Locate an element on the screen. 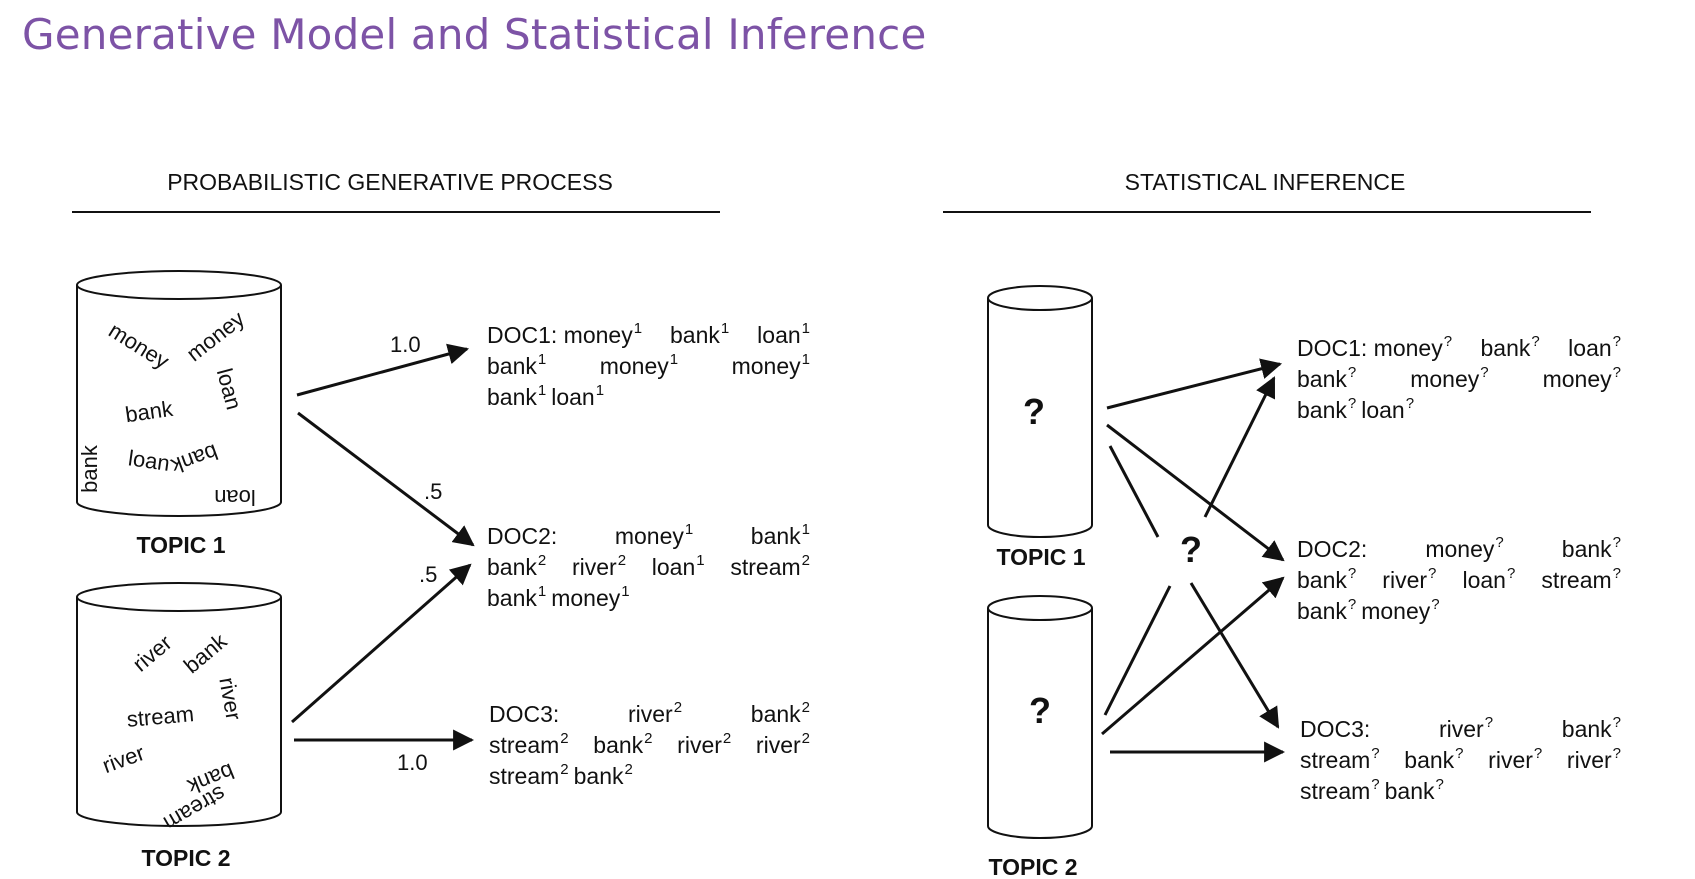 This screenshot has width=1695, height=879. left-doc1-word: loan 1 is located at coordinates (577, 396).